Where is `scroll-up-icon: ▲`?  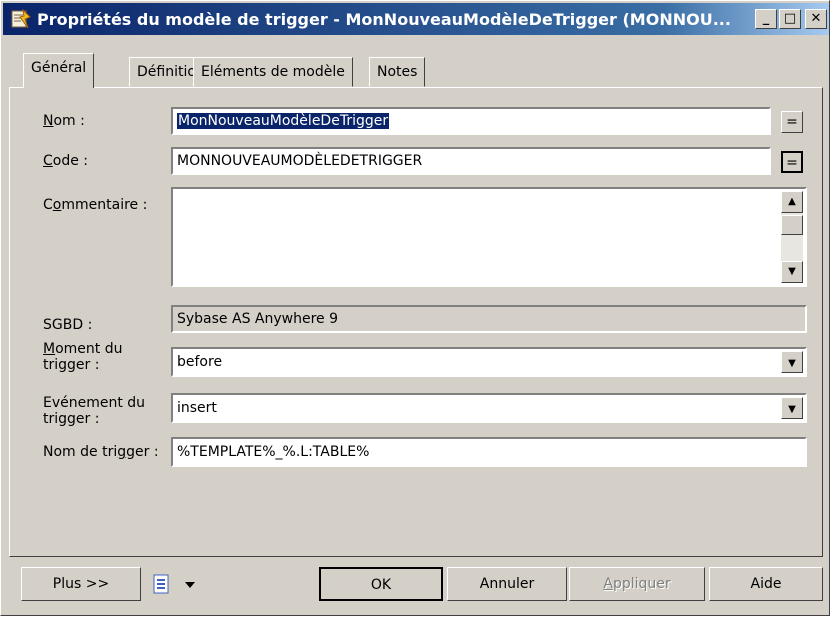 scroll-up-icon: ▲ is located at coordinates (792, 202).